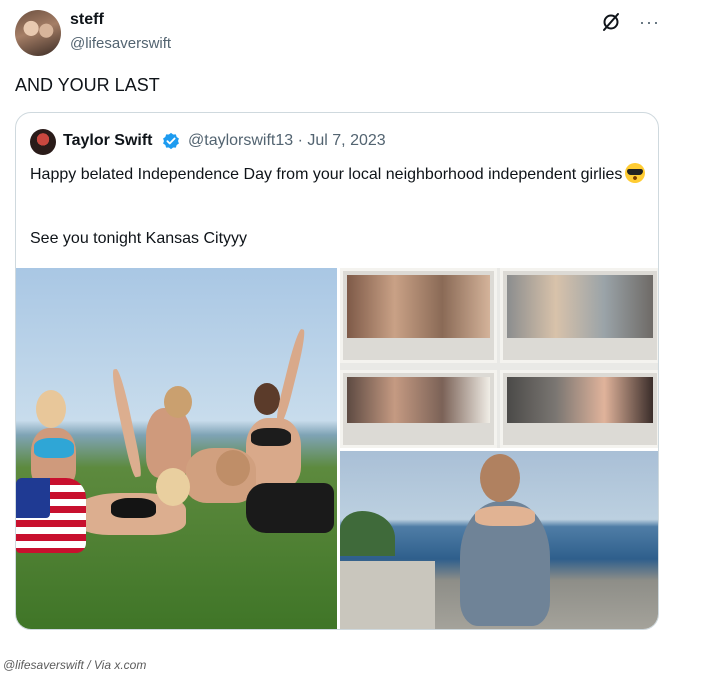 Image resolution: width=706 pixels, height=692 pixels. Describe the element at coordinates (635, 173) in the screenshot. I see `sunglasses-emoji-icon` at that location.